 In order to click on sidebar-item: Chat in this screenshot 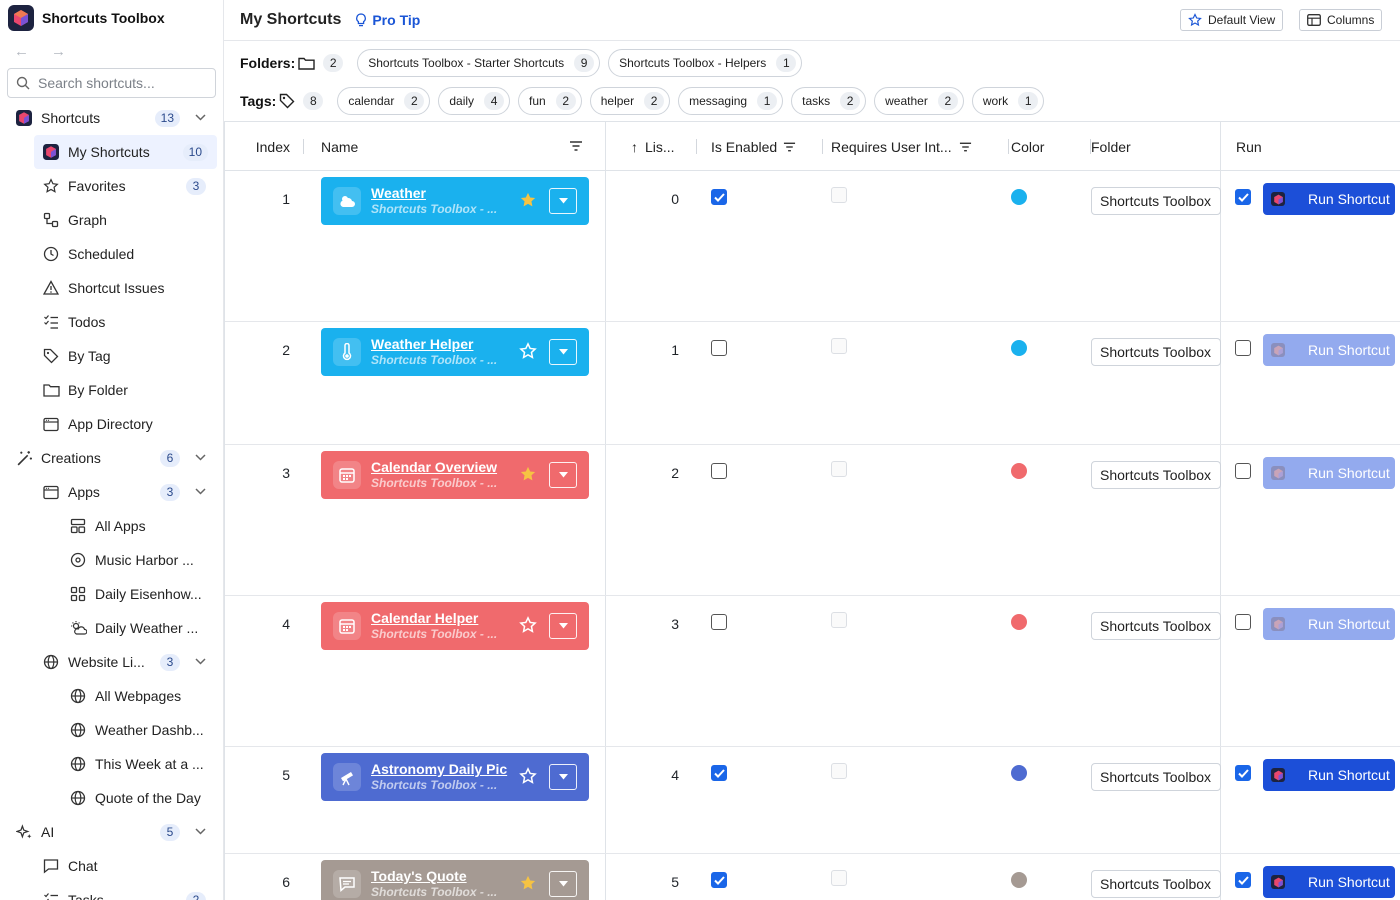, I will do `click(111, 866)`.